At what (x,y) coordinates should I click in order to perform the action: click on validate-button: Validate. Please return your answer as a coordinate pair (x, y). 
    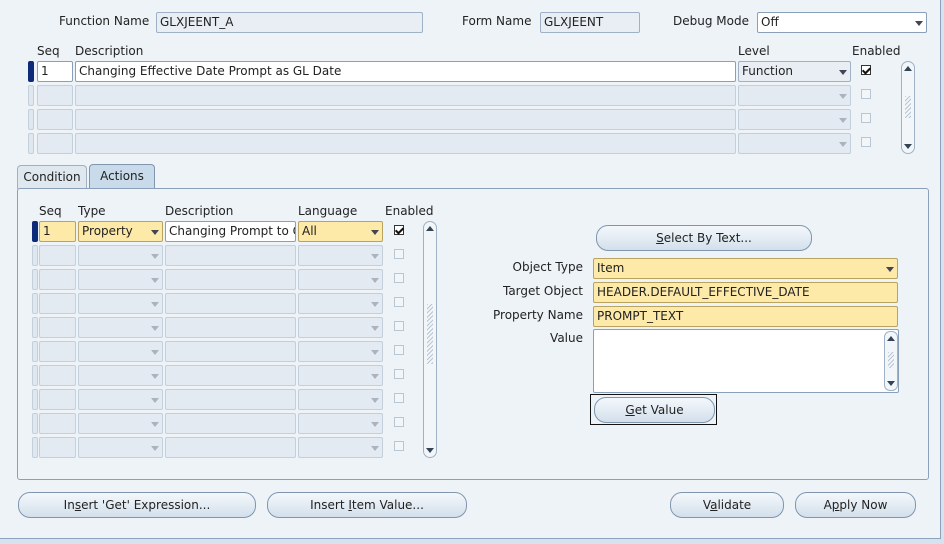
    Looking at the image, I should click on (727, 505).